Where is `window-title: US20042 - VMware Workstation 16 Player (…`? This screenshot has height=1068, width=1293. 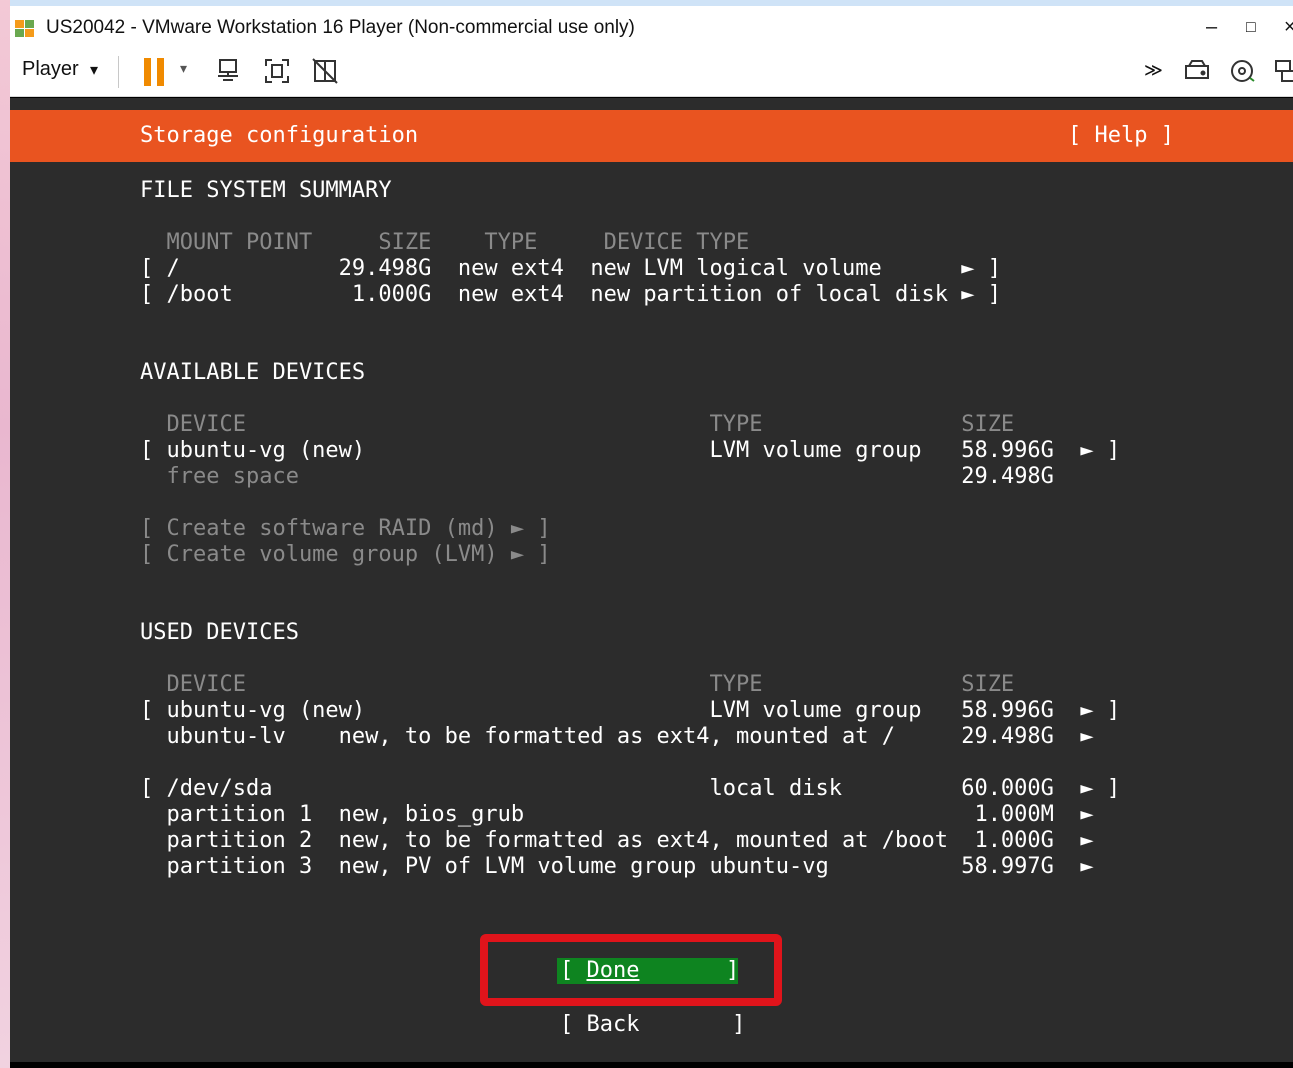
window-title: US20042 - VMware Workstation 16 Player (… is located at coordinates (340, 27).